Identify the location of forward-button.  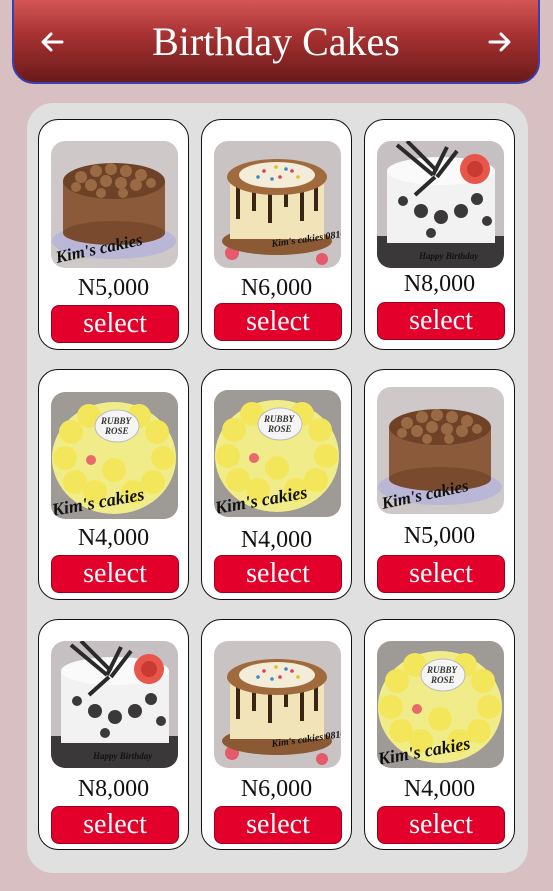
(500, 42).